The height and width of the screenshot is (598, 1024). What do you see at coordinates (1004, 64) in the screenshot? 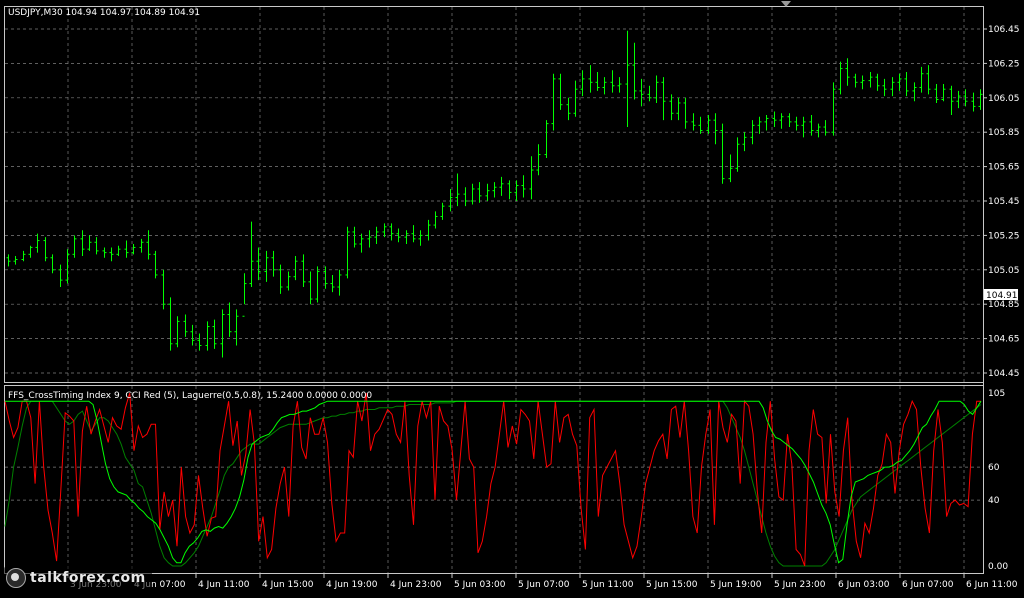
I see `price-tick-label: 106.25` at bounding box center [1004, 64].